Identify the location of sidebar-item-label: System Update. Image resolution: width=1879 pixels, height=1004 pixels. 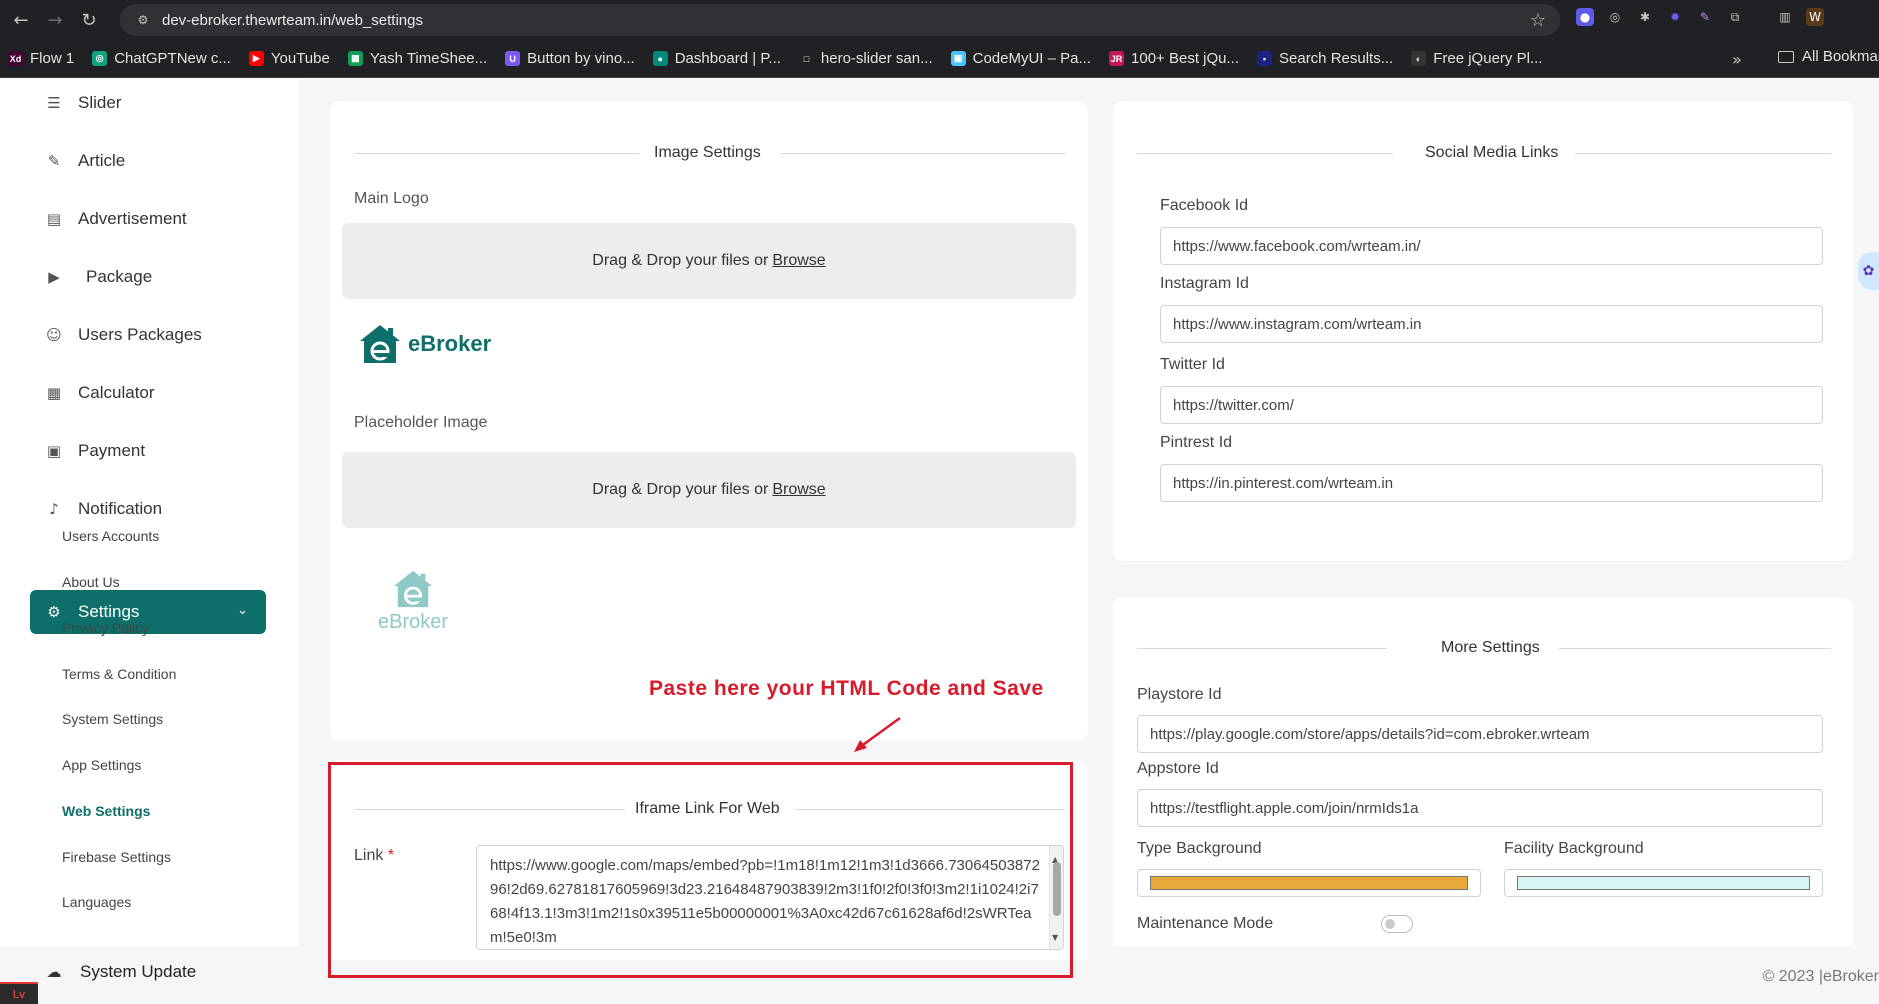
(138, 971).